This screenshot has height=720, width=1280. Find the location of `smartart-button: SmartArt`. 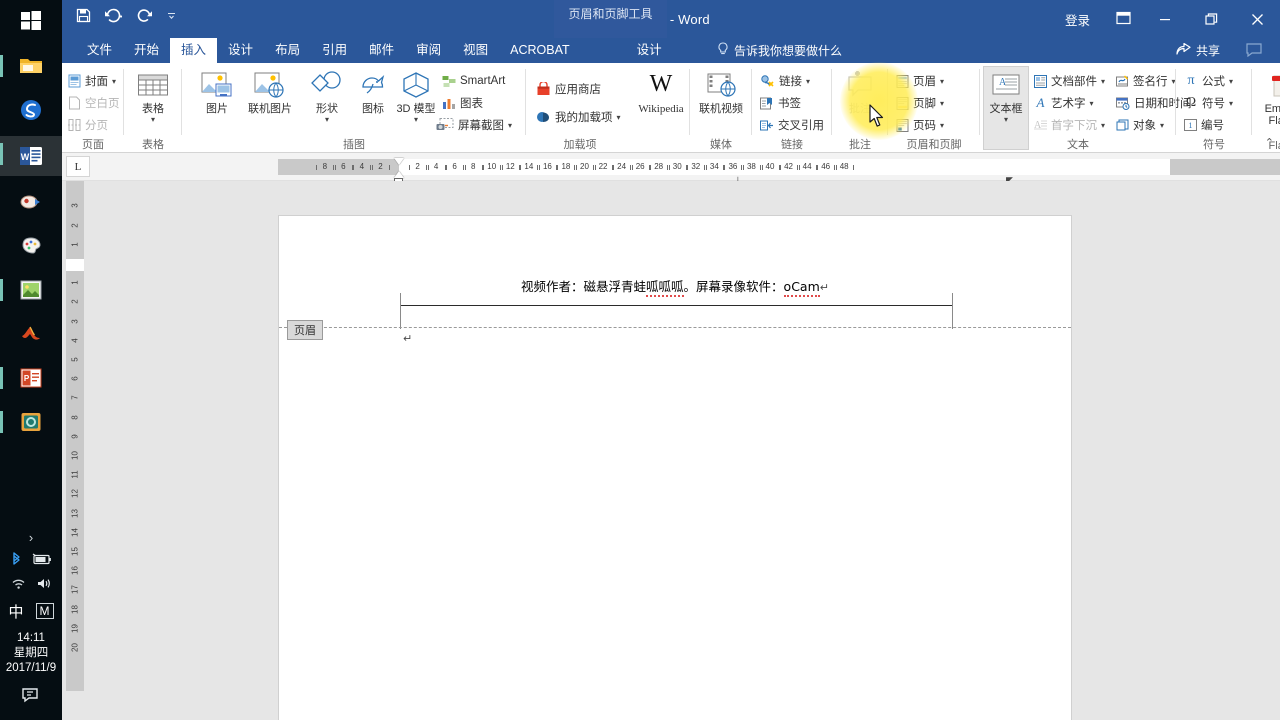

smartart-button: SmartArt is located at coordinates (473, 81).